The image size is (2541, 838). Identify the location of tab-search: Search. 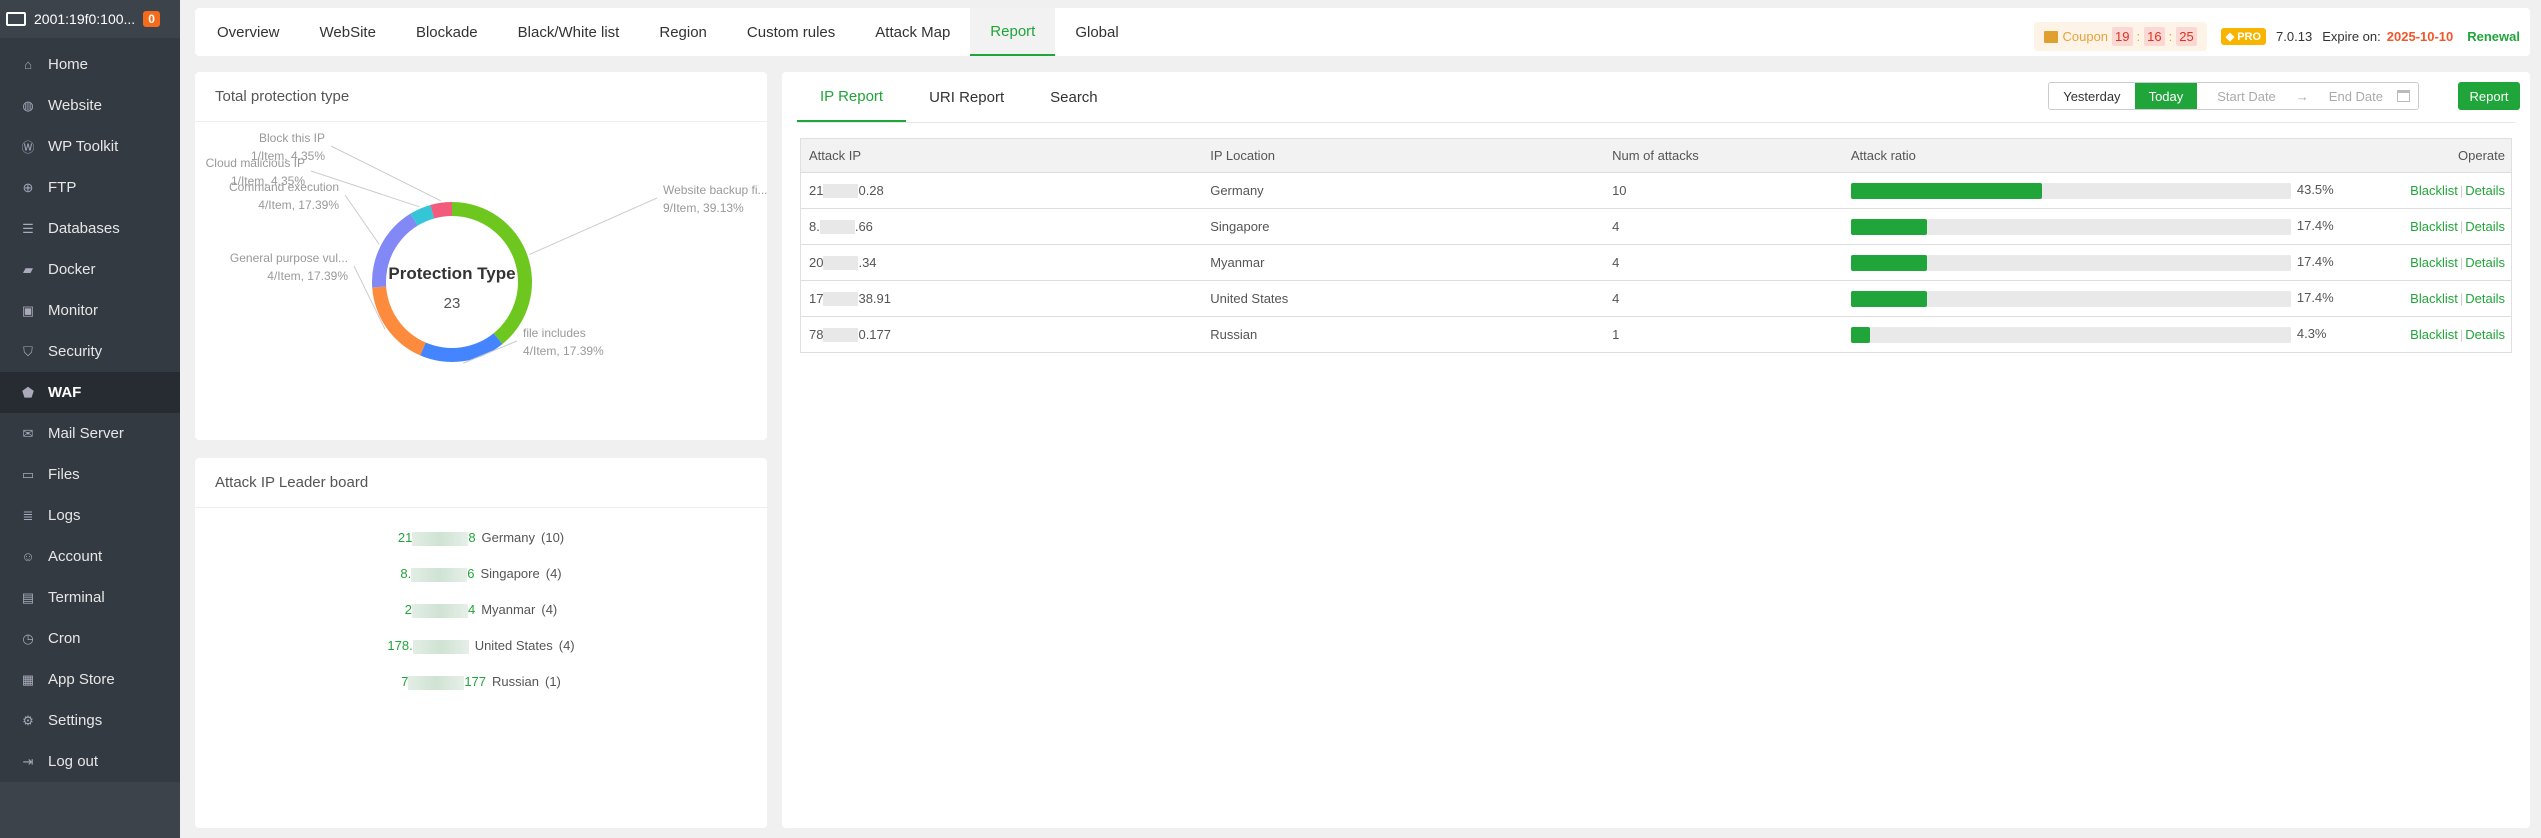
(1074, 97).